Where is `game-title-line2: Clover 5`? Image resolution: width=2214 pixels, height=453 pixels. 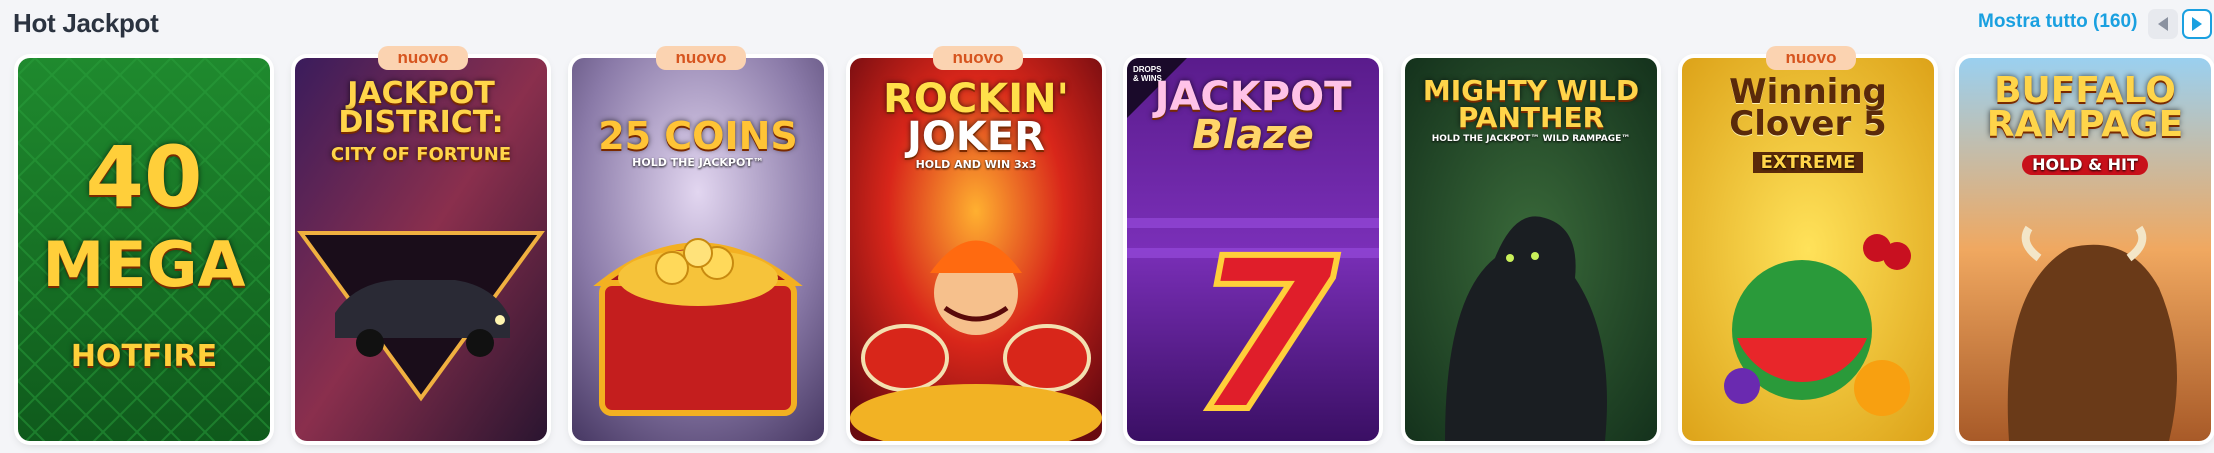
game-title-line2: Clover 5 is located at coordinates (1808, 124).